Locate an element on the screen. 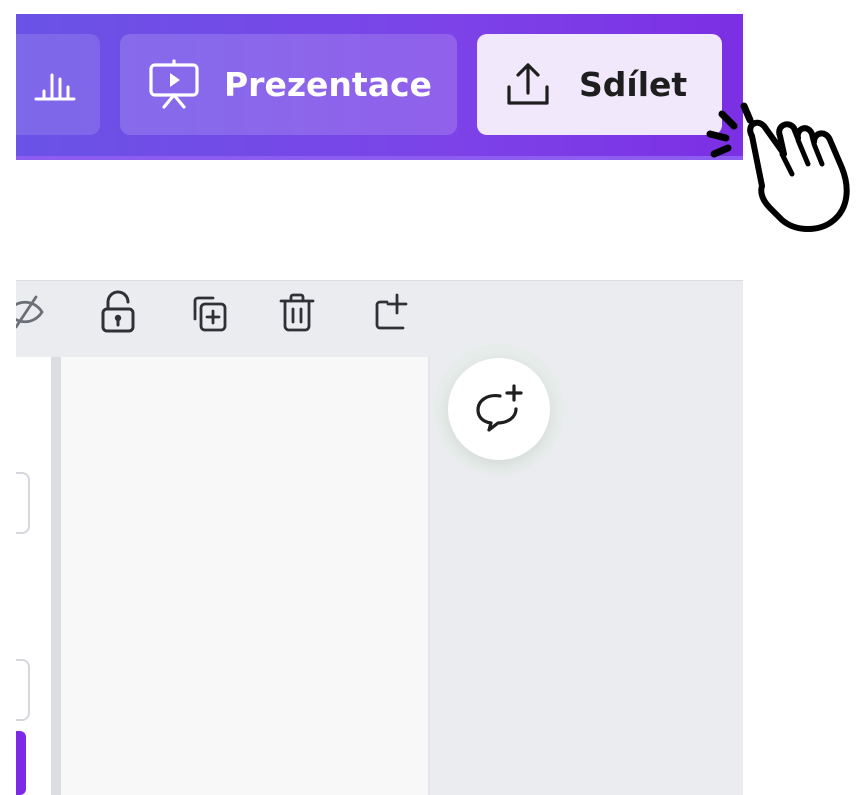  secondary-toolbar is located at coordinates (379, 220).